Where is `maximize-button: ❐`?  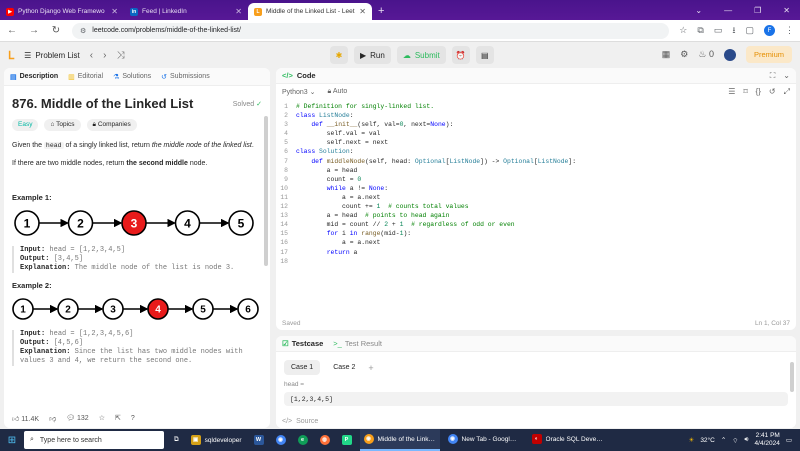
maximize-button: ❐ is located at coordinates (757, 10).